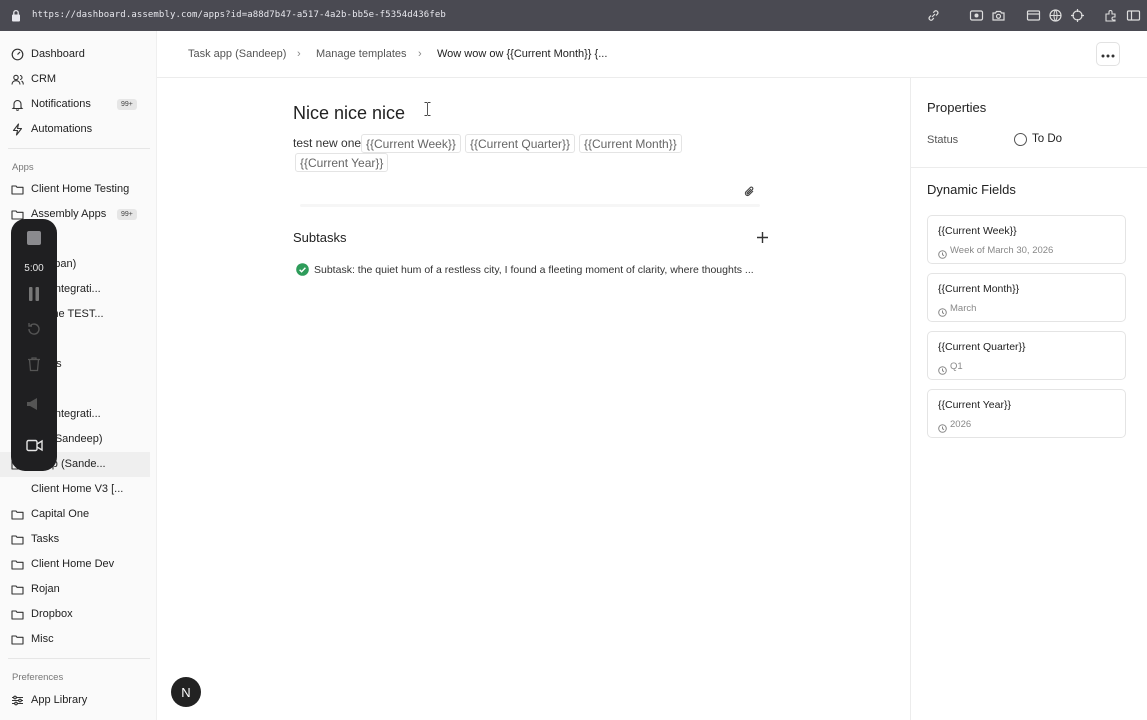 The width and height of the screenshot is (1147, 720). What do you see at coordinates (80, 189) in the screenshot?
I see `sidebar-item-label: Client Home Testing` at bounding box center [80, 189].